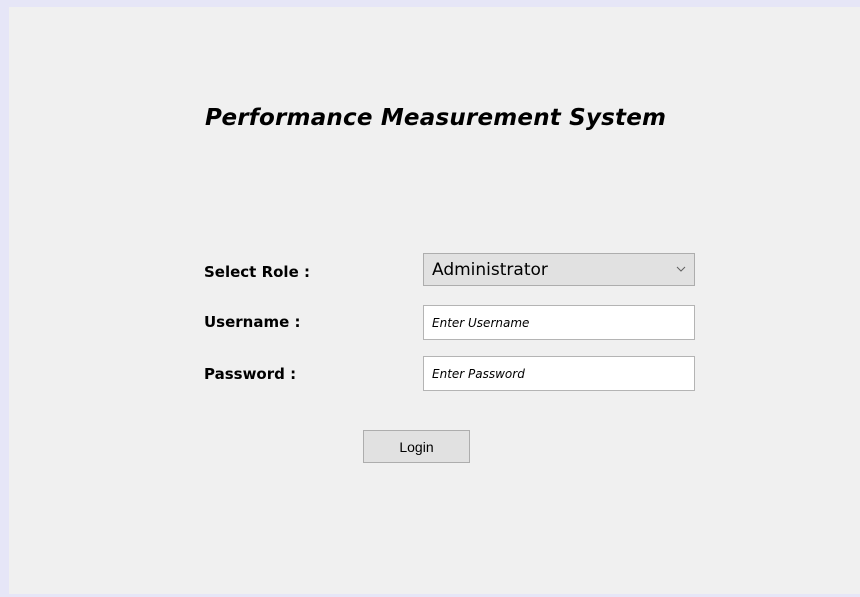  I want to click on role-select: Administrator, so click(559, 269).